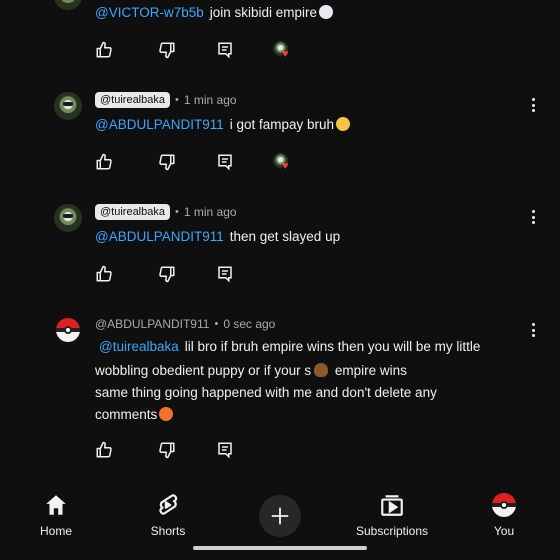 This screenshot has height=560, width=560. What do you see at coordinates (139, 346) in the screenshot?
I see `mention-link: @tuirealbaka` at bounding box center [139, 346].